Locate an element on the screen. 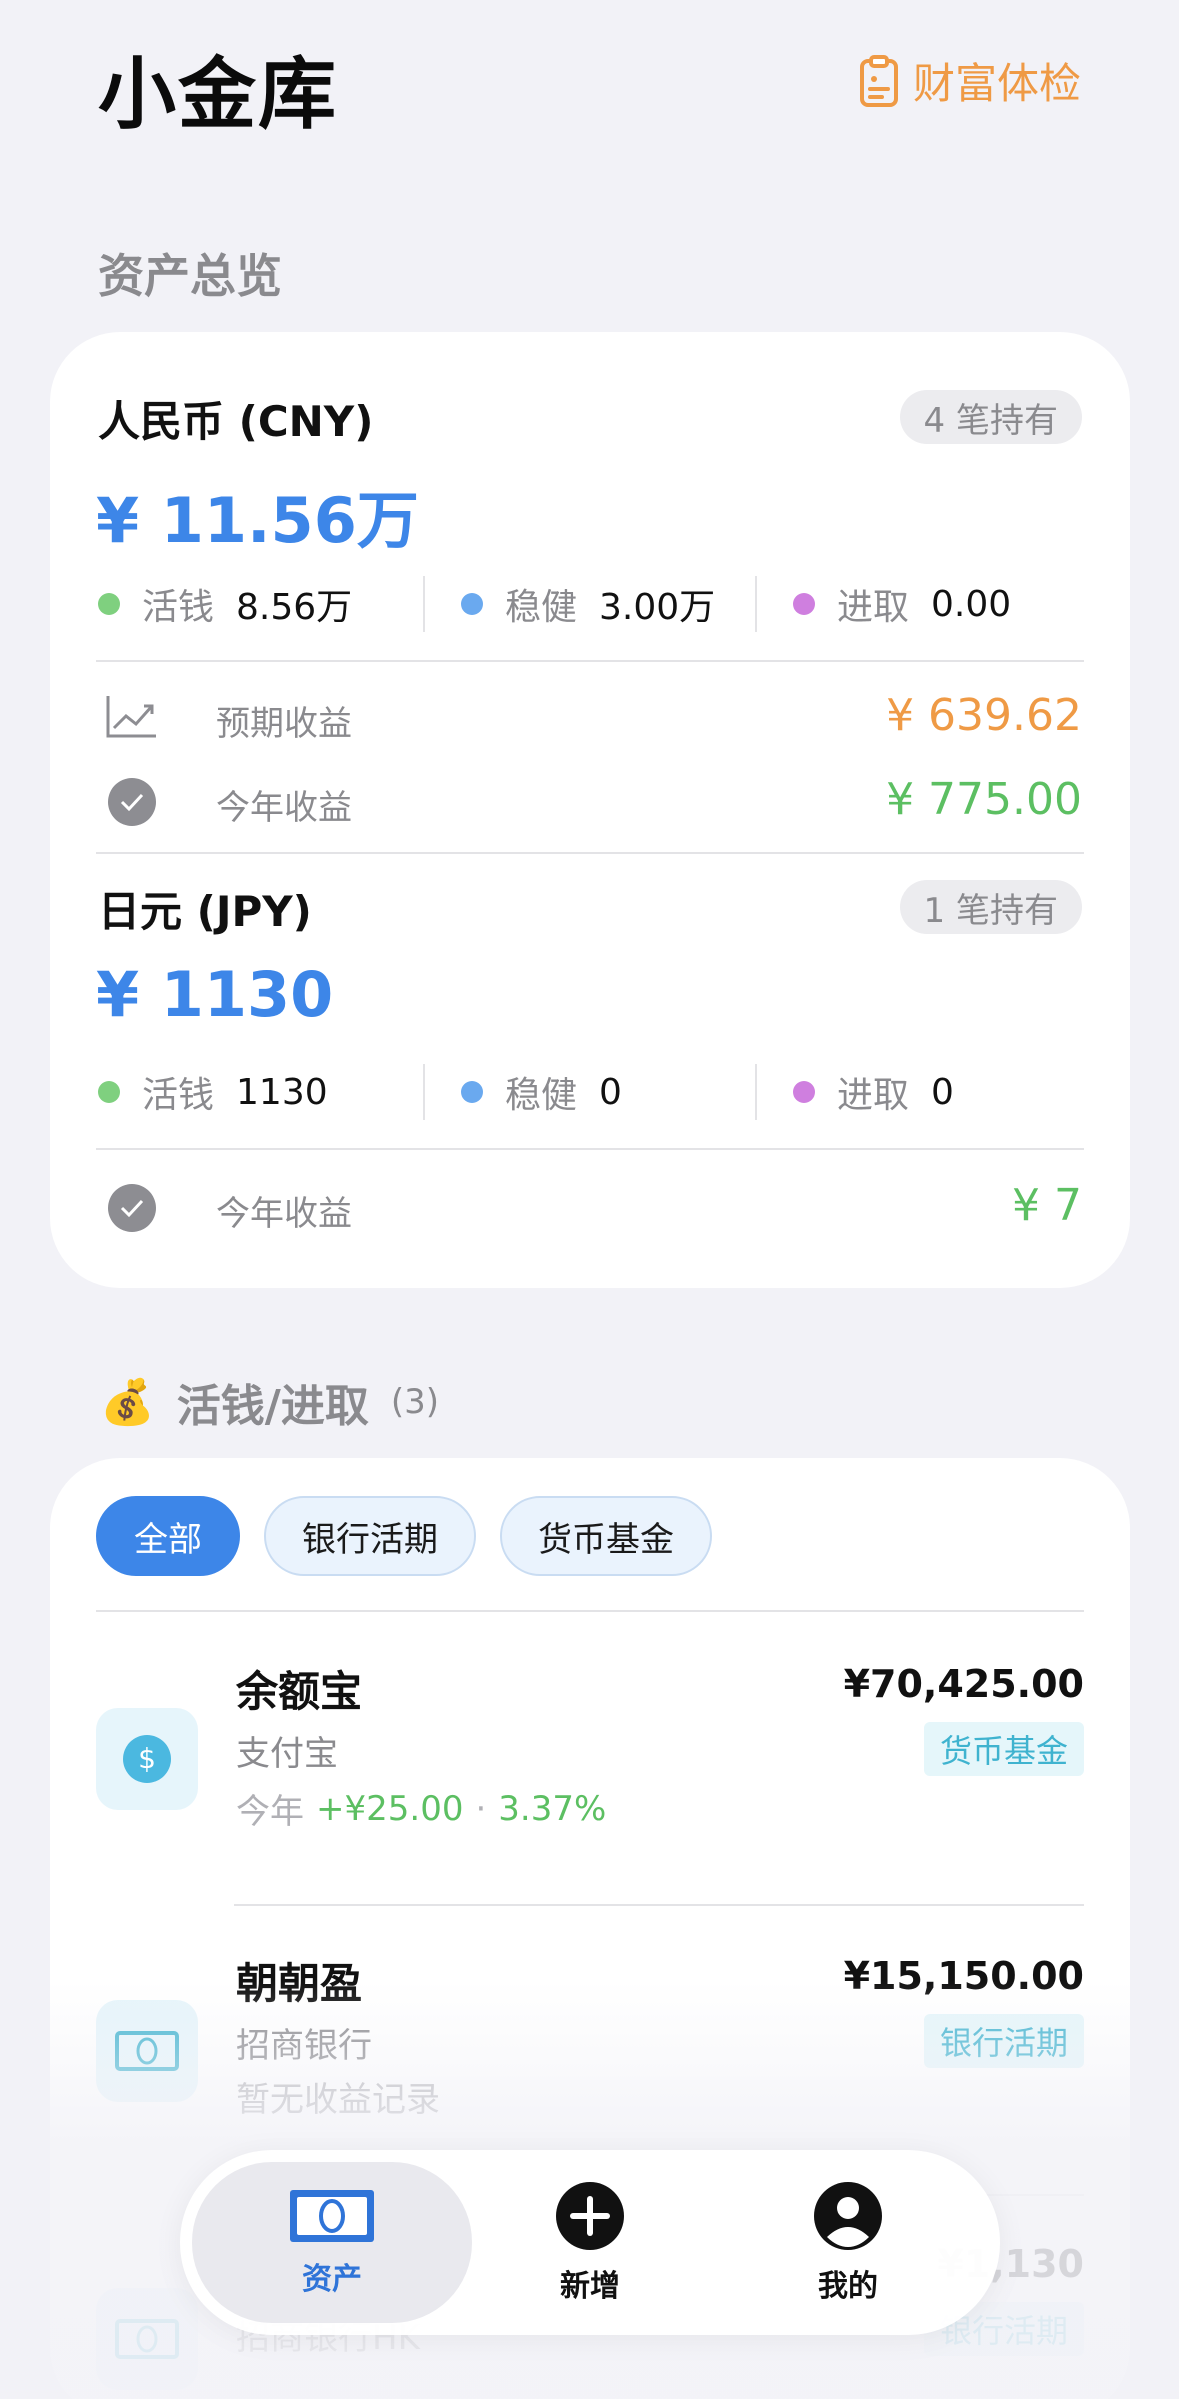  expected-earnings-value: ¥ 639.62 is located at coordinates (984, 715).